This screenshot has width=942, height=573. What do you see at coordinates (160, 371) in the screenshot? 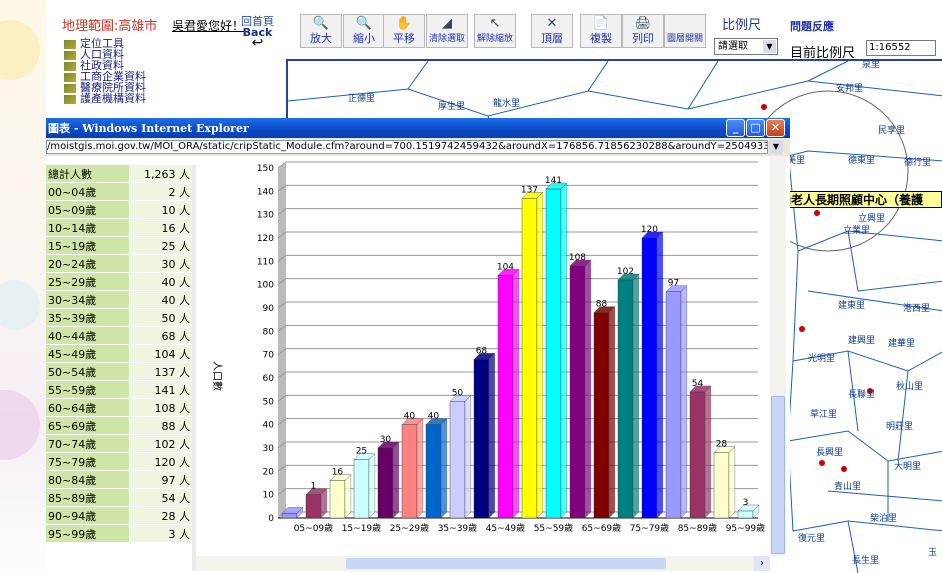
I see `count-cell: 137 人` at bounding box center [160, 371].